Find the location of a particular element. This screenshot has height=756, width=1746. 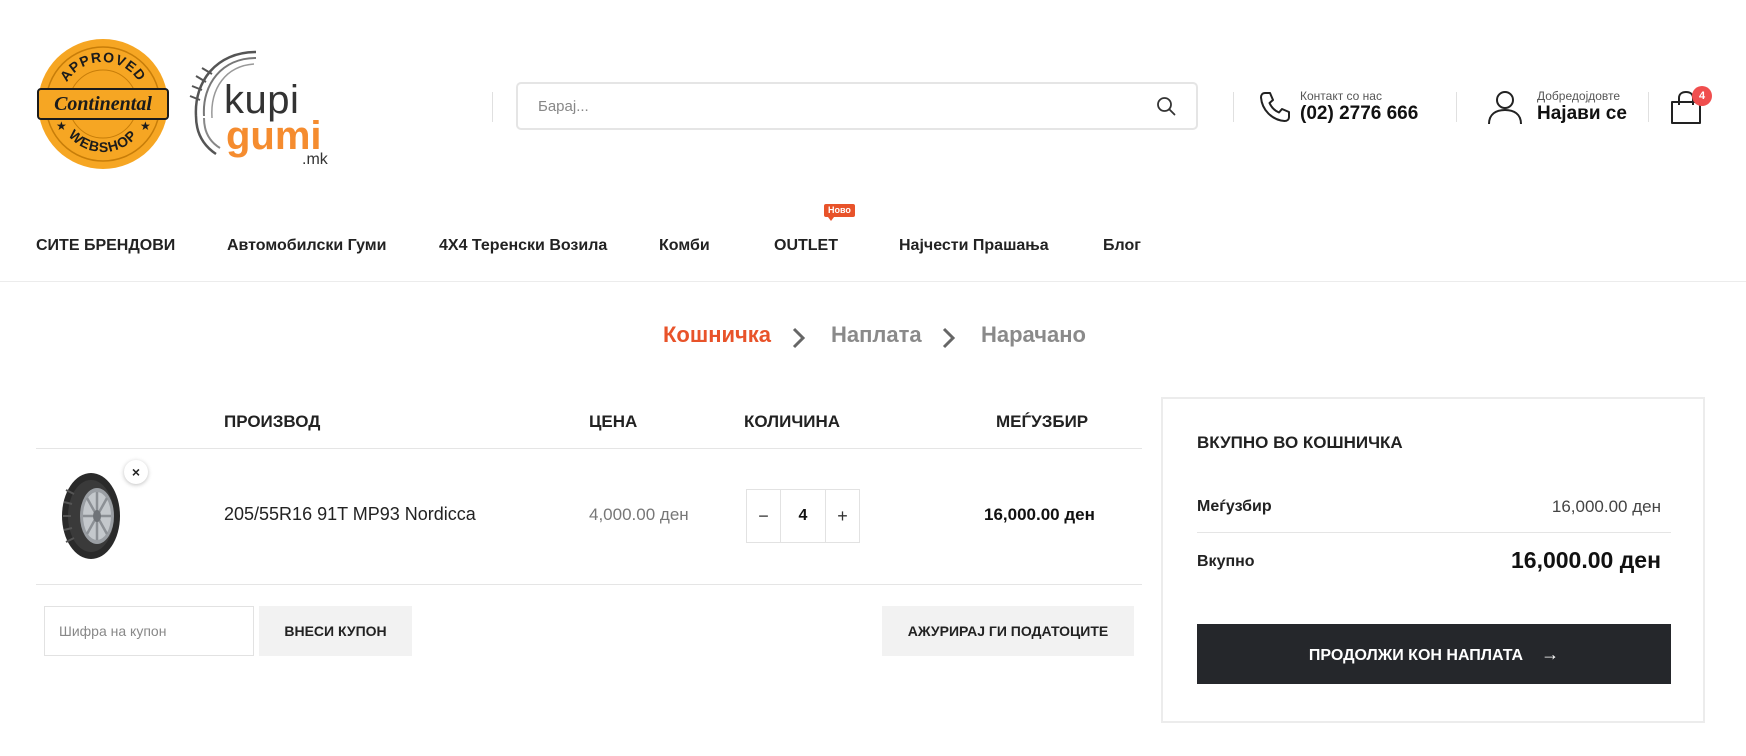

approved-seal-icon: APPROVED Continental WEBSHOP ★ ★ is located at coordinates (103, 104).